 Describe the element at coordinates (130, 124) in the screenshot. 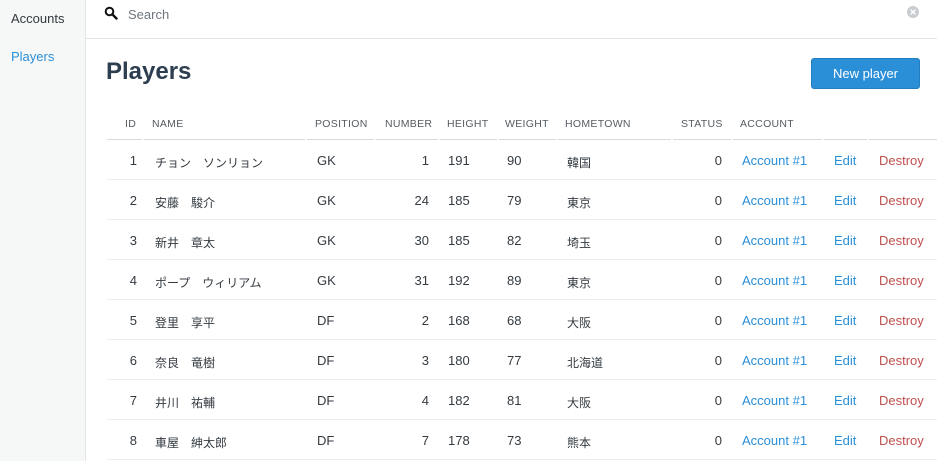

I see `column-header-id: ID` at that location.